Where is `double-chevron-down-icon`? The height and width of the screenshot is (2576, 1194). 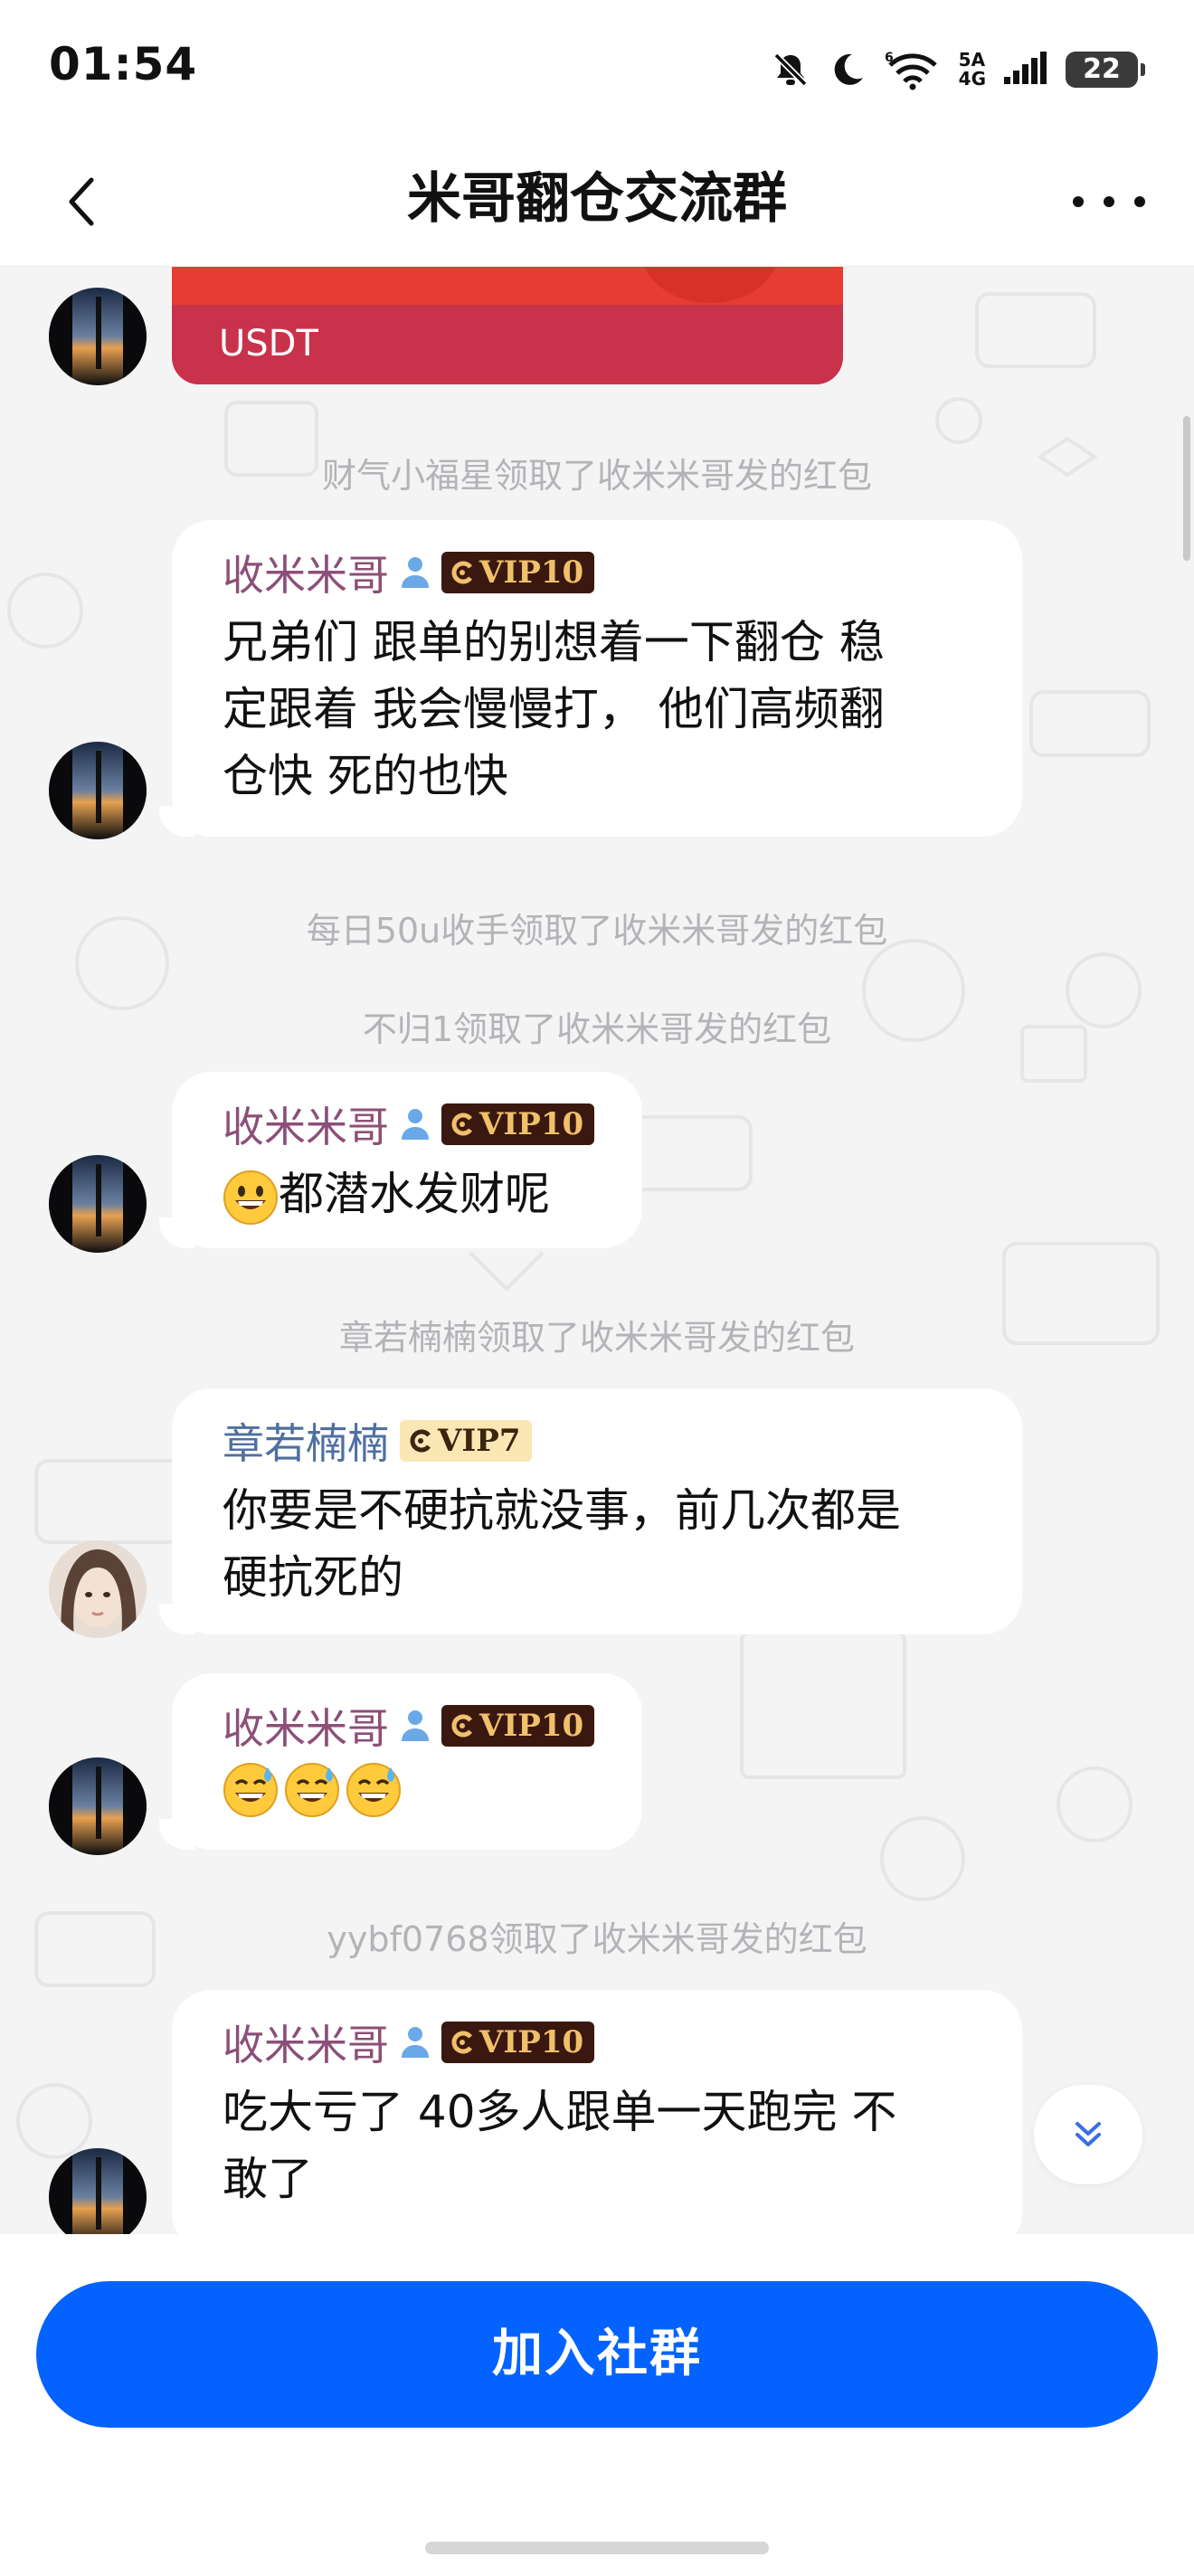 double-chevron-down-icon is located at coordinates (1088, 2134).